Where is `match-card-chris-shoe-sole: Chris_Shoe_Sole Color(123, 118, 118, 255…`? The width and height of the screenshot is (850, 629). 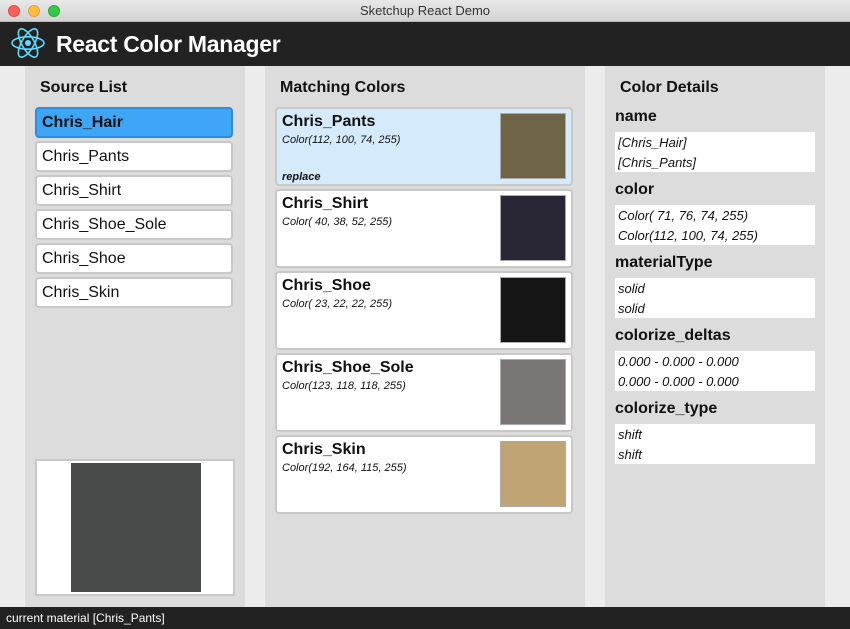 match-card-chris-shoe-sole: Chris_Shoe_Sole Color(123, 118, 118, 255… is located at coordinates (424, 392).